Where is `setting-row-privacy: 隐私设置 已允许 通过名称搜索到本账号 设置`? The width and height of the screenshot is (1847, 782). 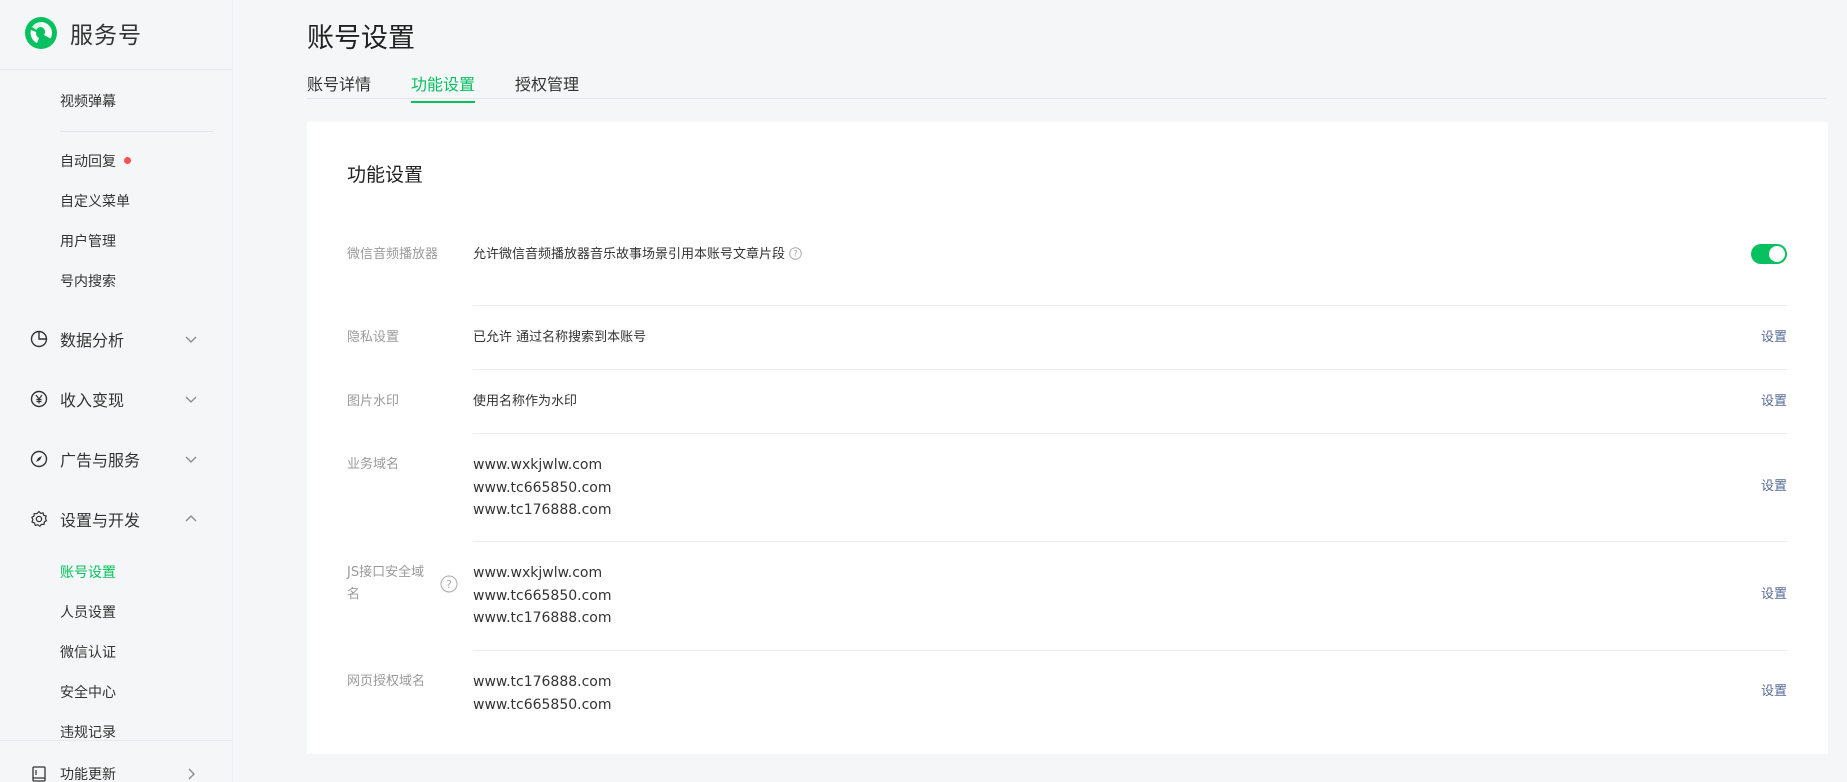
setting-row-privacy: 隐私设置 已允许 通过名称搜索到本账号 设置 is located at coordinates (1067, 338).